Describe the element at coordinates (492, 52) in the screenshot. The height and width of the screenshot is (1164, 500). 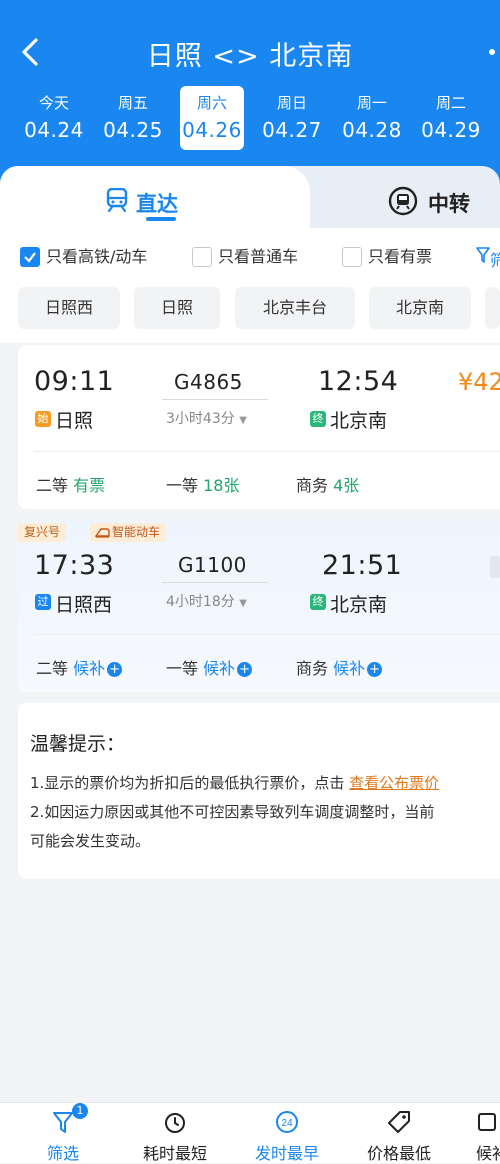
I see `more-menu-icon` at that location.